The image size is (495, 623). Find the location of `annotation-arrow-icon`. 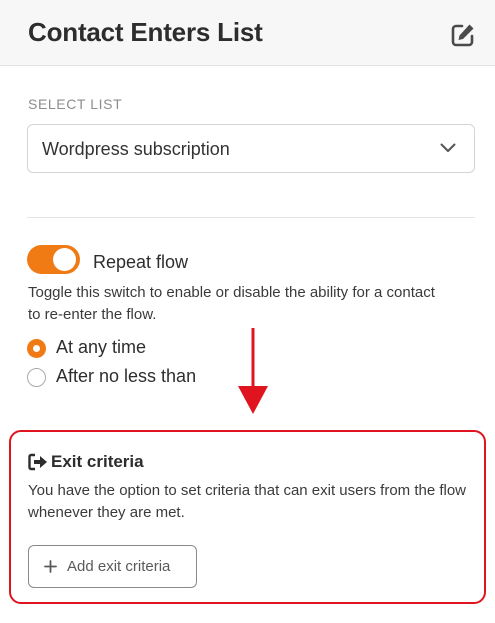

annotation-arrow-icon is located at coordinates (253, 371).